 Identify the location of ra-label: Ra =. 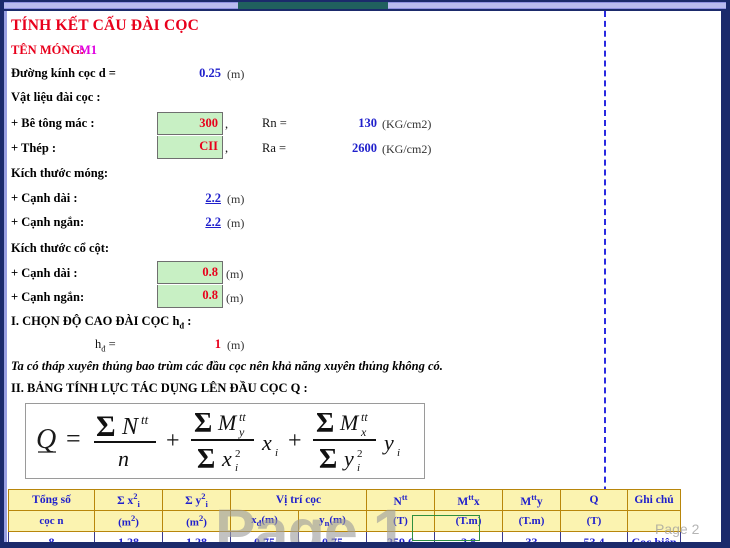
(274, 148).